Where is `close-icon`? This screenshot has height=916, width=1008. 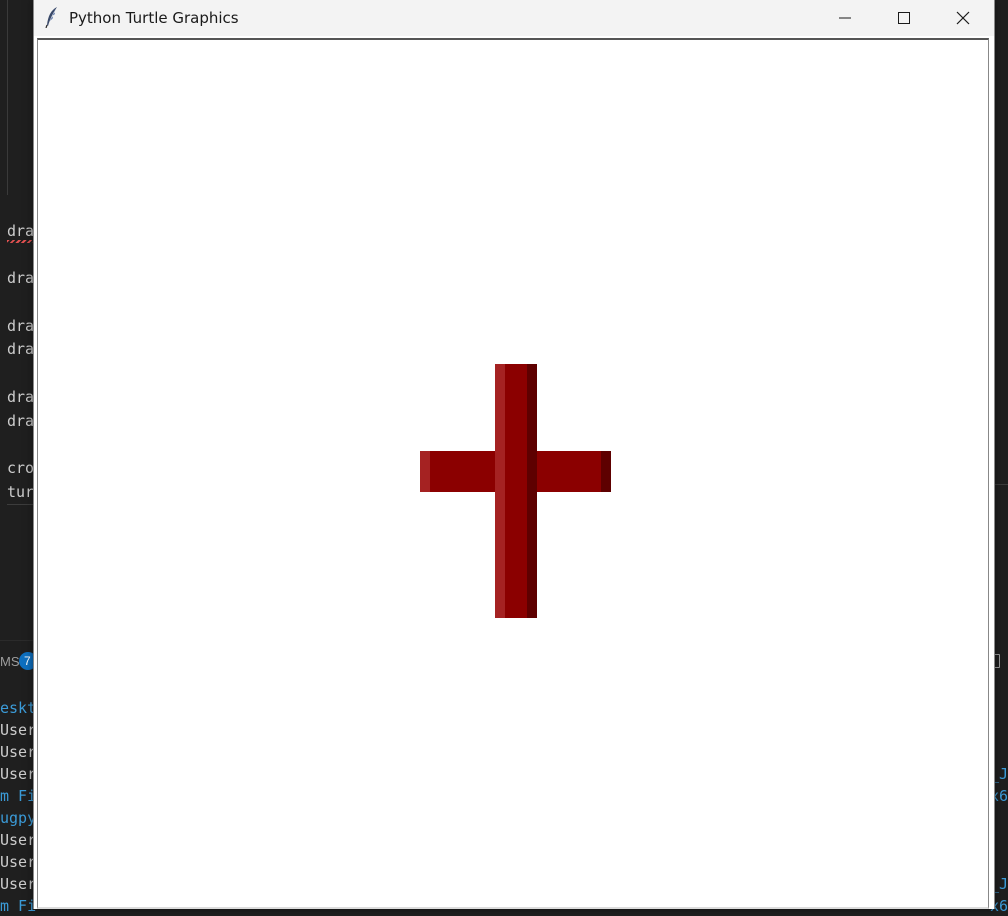
close-icon is located at coordinates (963, 18).